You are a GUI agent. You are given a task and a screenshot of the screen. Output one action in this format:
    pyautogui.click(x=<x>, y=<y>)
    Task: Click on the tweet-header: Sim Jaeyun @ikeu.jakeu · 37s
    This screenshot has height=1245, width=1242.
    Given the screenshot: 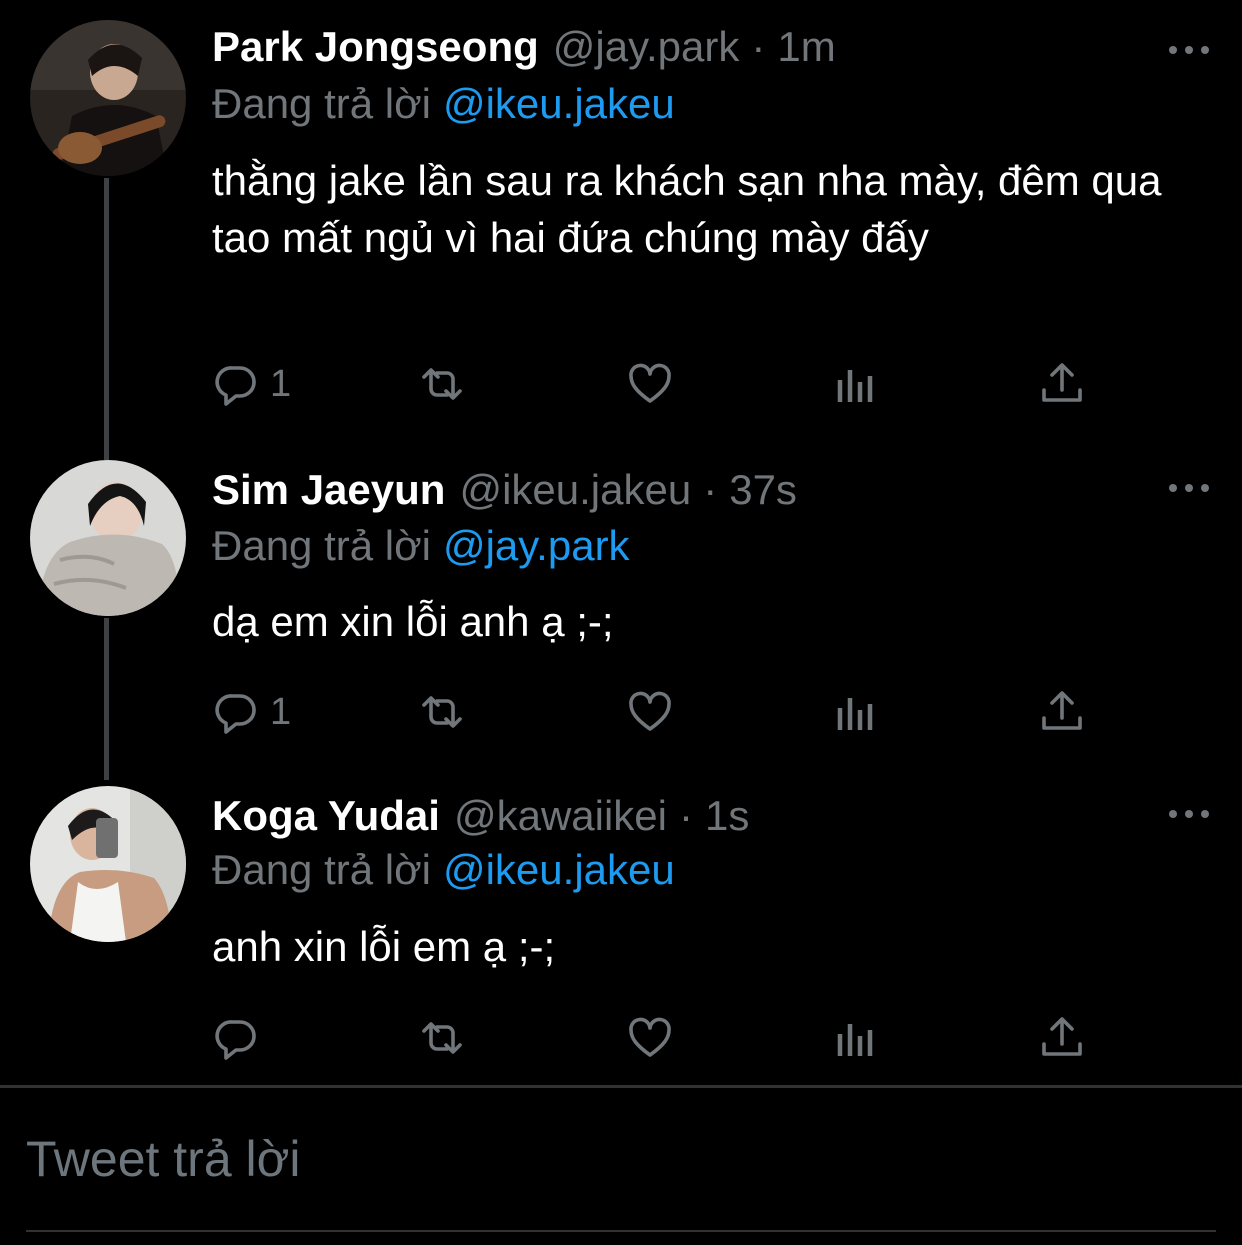 What is the action you would take?
    pyautogui.click(x=504, y=490)
    